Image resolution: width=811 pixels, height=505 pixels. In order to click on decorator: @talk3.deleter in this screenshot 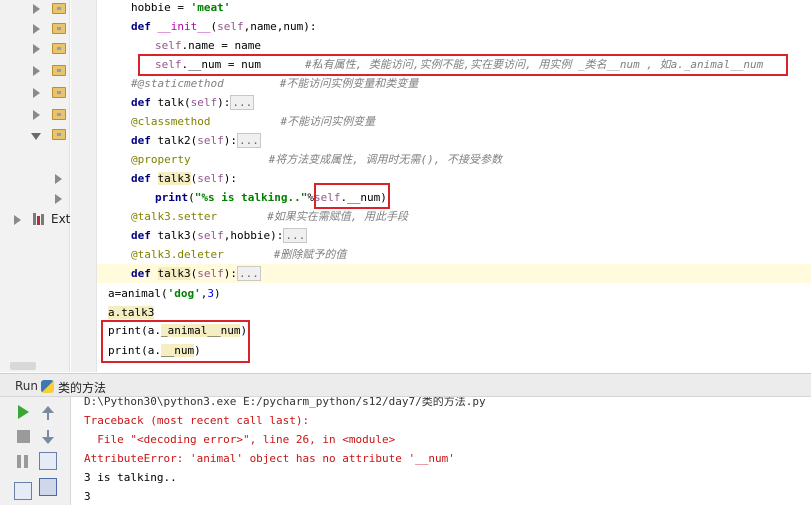, I will do `click(177, 254)`.